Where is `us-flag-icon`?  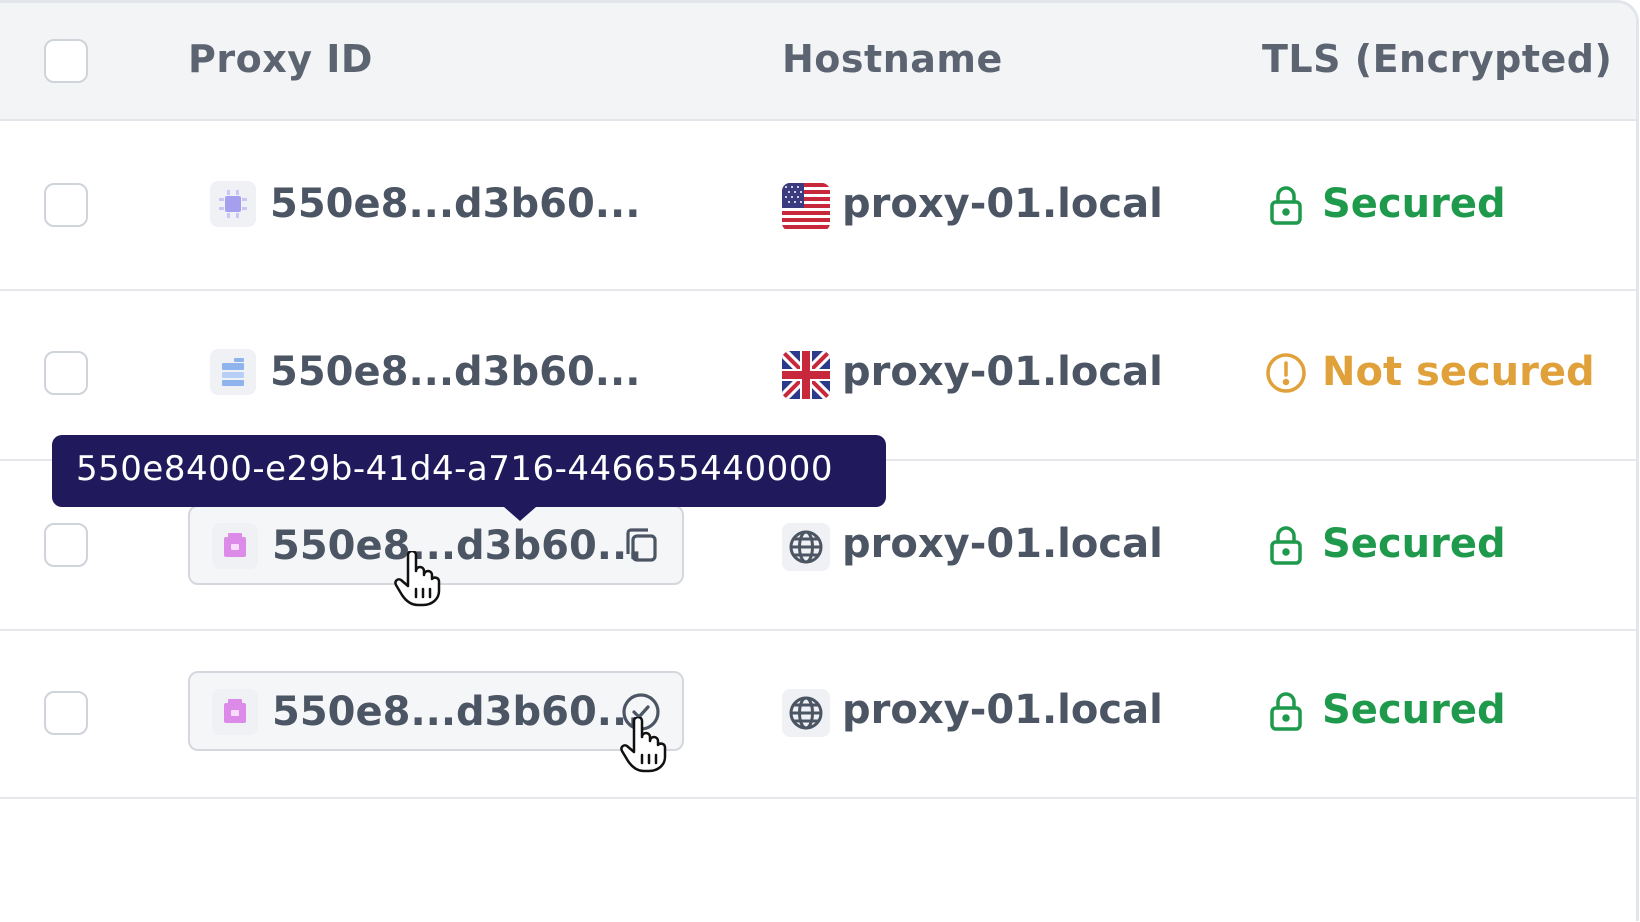
us-flag-icon is located at coordinates (806, 207).